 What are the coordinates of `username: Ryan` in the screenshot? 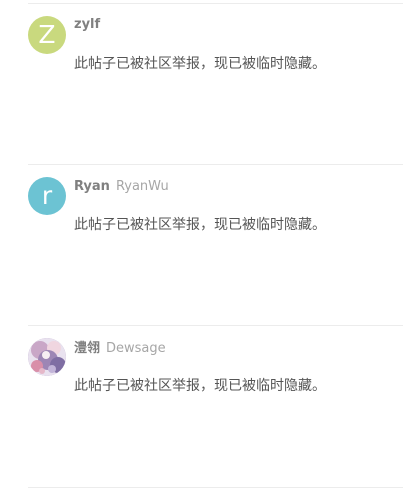 It's located at (92, 186).